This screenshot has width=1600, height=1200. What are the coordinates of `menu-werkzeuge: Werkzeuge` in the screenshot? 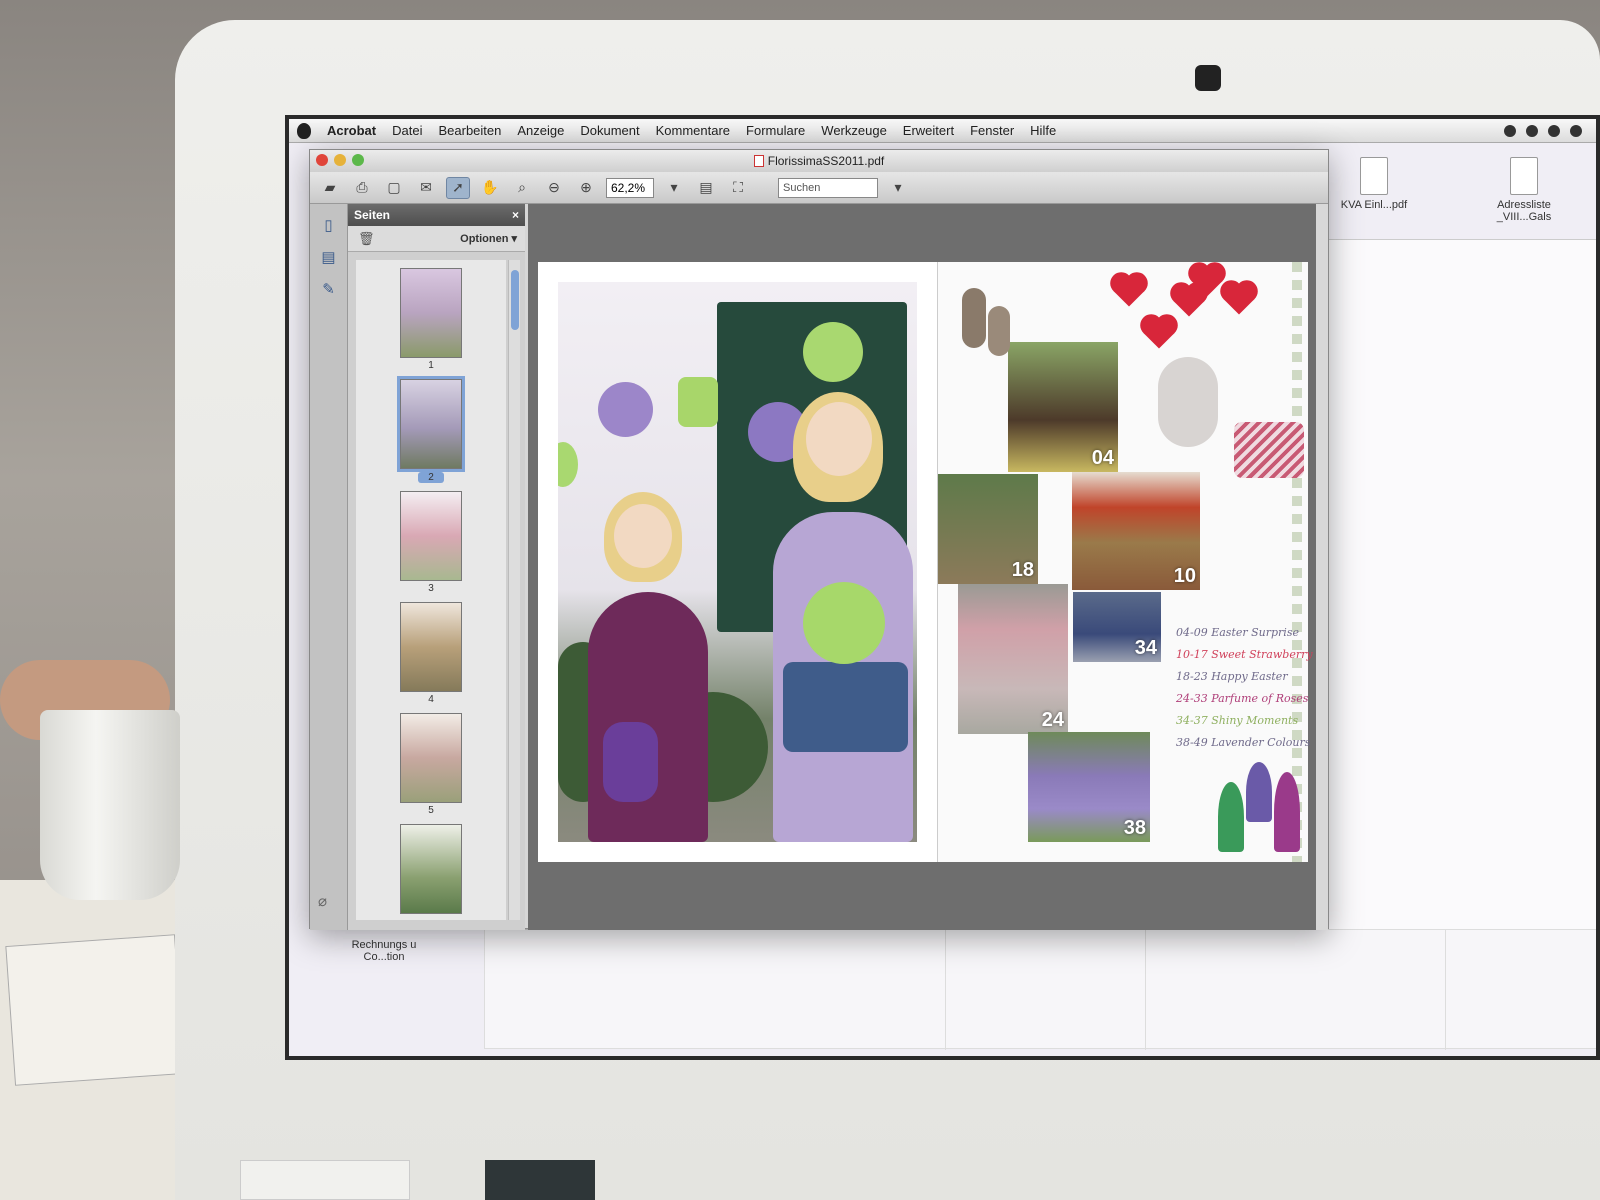 It's located at (854, 130).